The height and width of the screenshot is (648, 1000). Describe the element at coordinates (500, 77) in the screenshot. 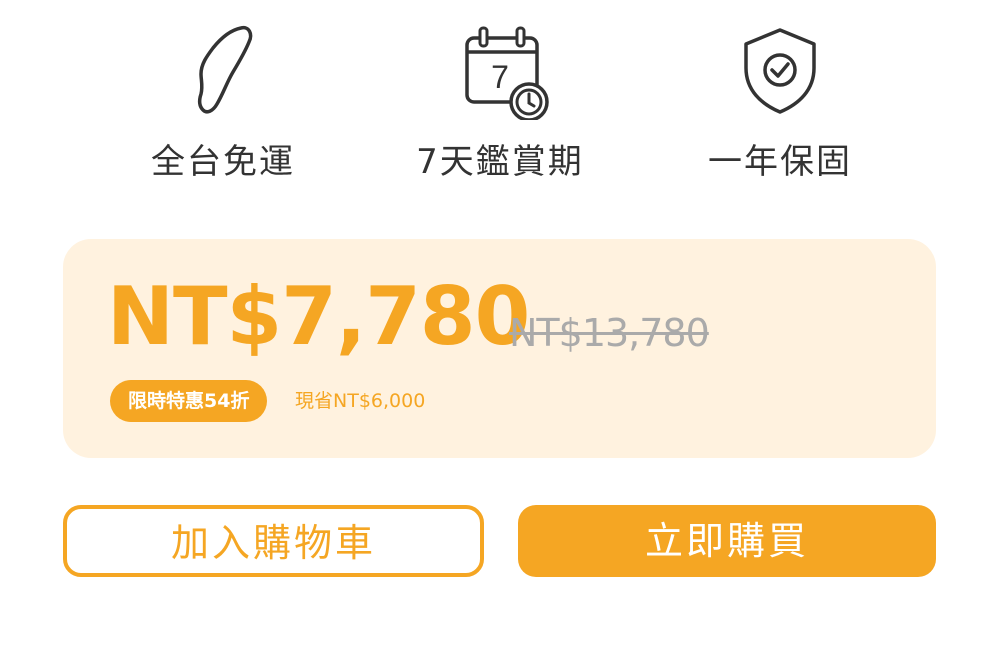

I see `calendar-day-text: 7` at that location.